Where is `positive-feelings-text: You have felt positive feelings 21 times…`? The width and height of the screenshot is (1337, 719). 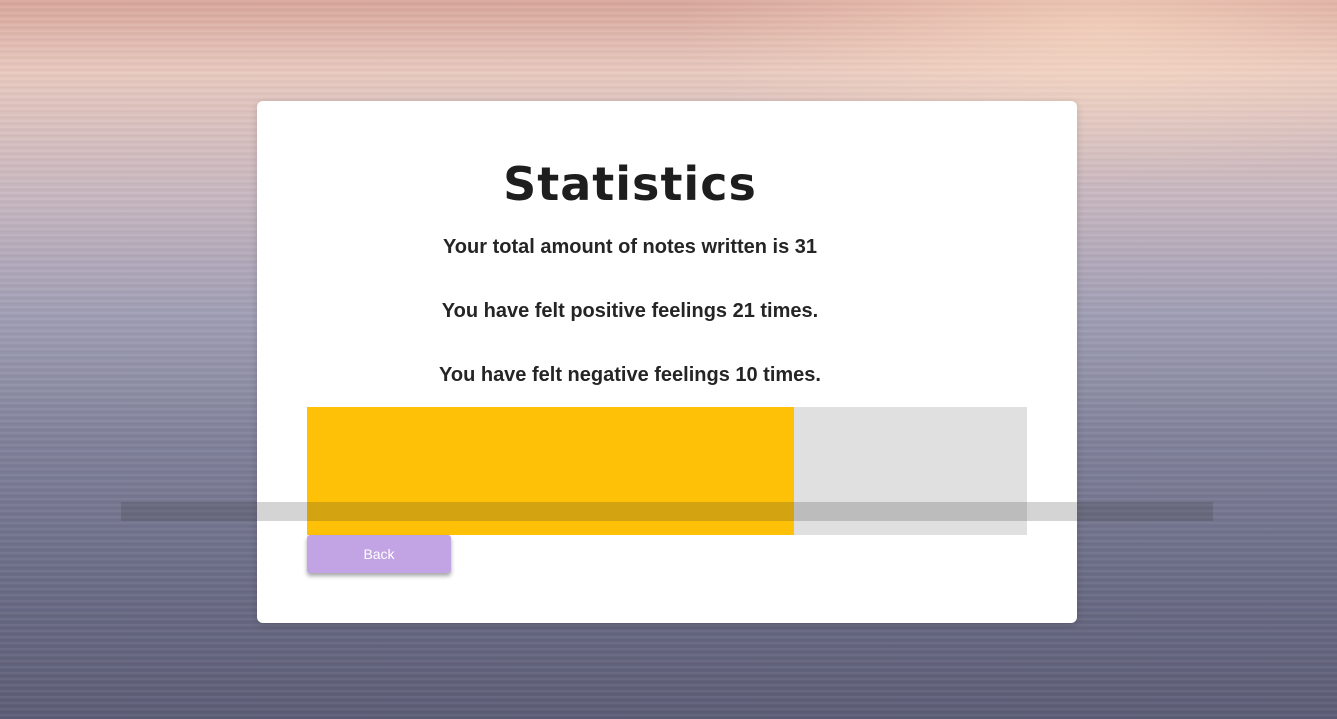 positive-feelings-text: You have felt positive feelings 21 times… is located at coordinates (630, 311).